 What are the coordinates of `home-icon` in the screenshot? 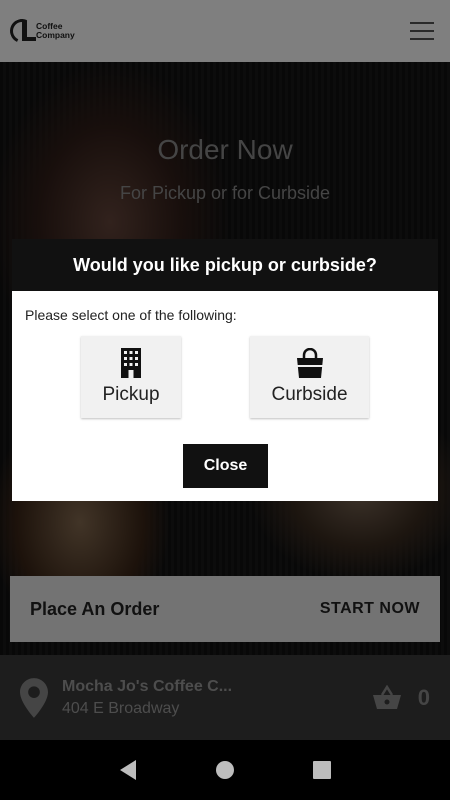 It's located at (225, 770).